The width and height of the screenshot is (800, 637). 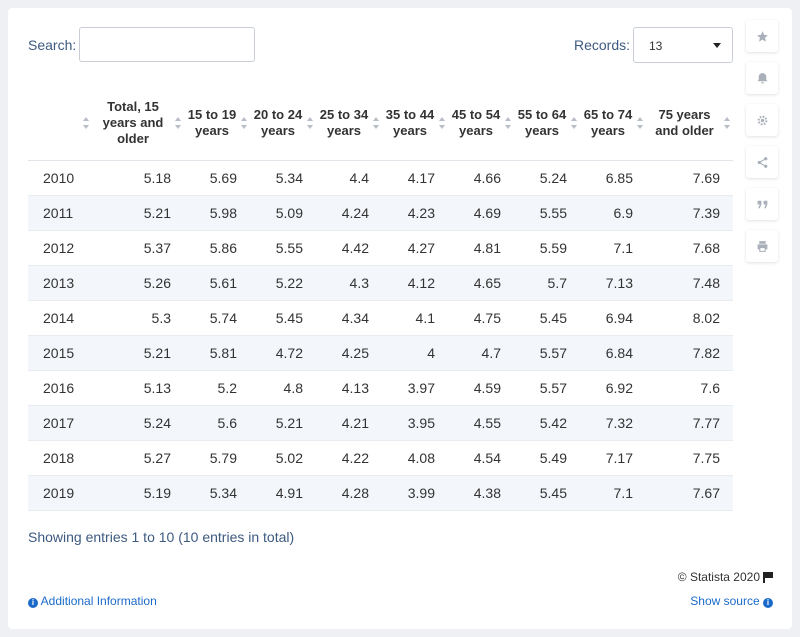 What do you see at coordinates (349, 458) in the screenshot?
I see `table-cell: 4.22` at bounding box center [349, 458].